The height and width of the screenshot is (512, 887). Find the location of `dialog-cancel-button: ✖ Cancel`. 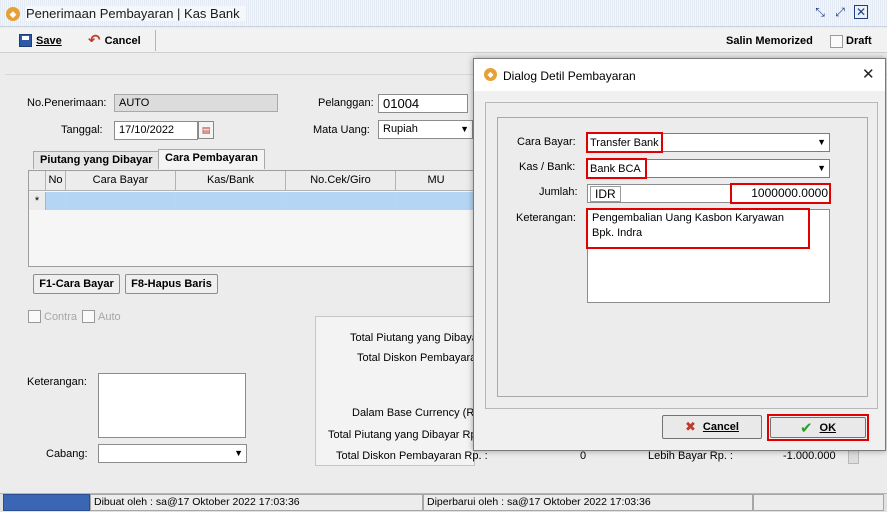

dialog-cancel-button: ✖ Cancel is located at coordinates (712, 427).